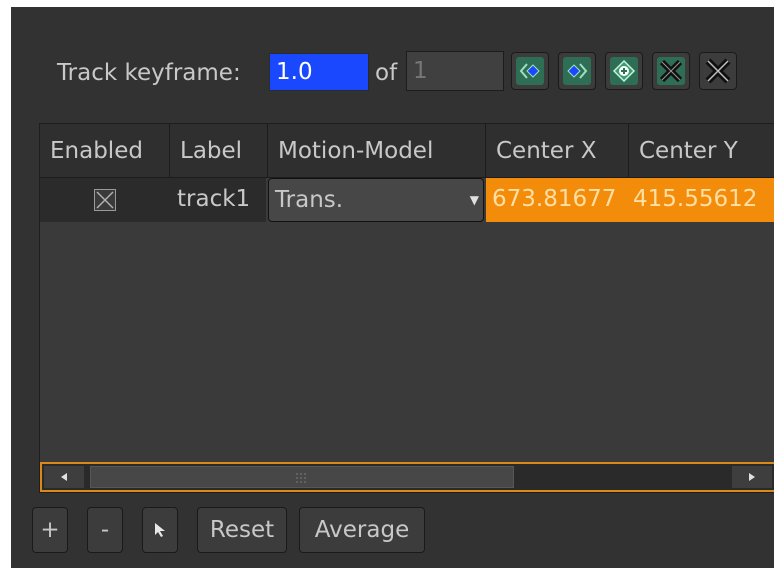  What do you see at coordinates (362, 530) in the screenshot?
I see `average-button: Average` at bounding box center [362, 530].